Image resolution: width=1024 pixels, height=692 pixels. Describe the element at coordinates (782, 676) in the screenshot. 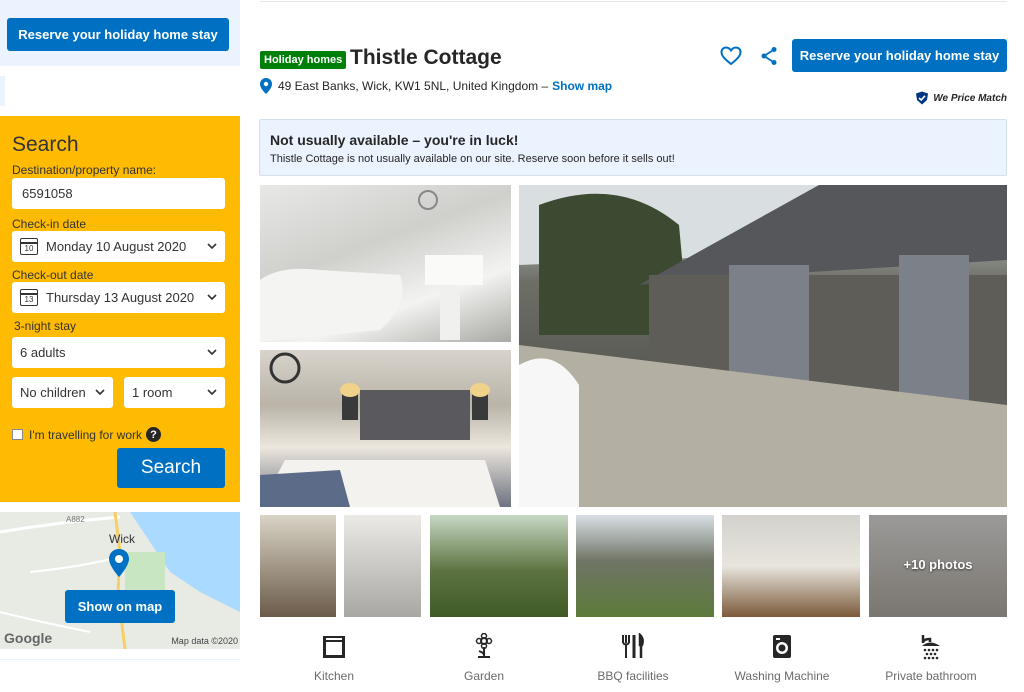

I see `amenity-label: Washing Machine` at that location.